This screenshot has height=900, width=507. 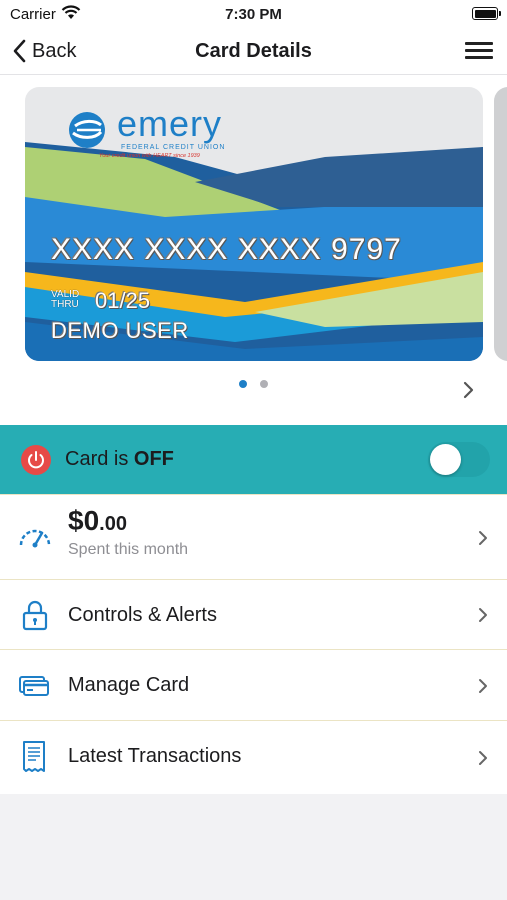 What do you see at coordinates (65, 299) in the screenshot?
I see `valid-thru-label: VALID THRU` at bounding box center [65, 299].